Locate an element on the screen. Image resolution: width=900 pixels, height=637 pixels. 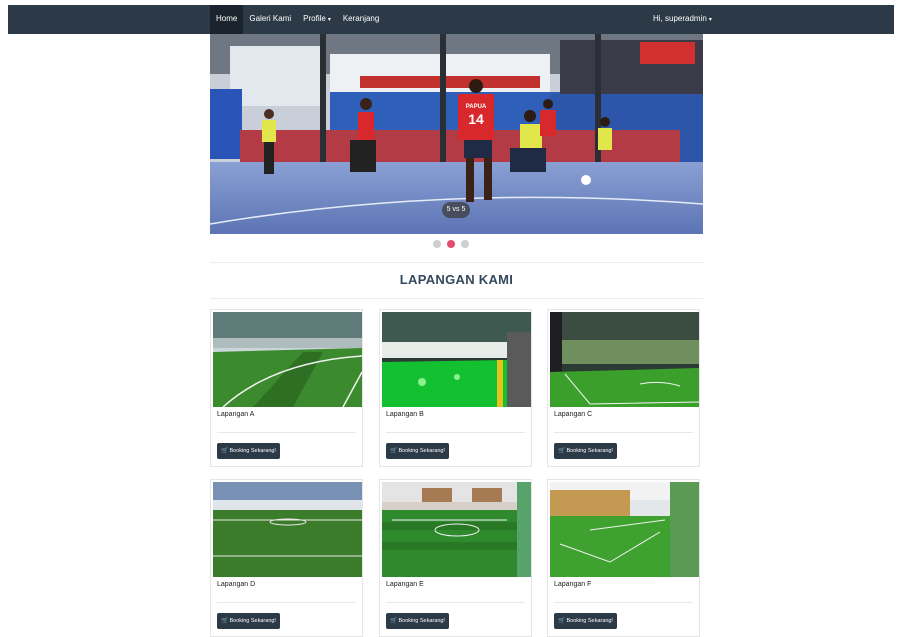
court-card: Lapangan B 🛒Booking Sekarang! is located at coordinates (455, 388).